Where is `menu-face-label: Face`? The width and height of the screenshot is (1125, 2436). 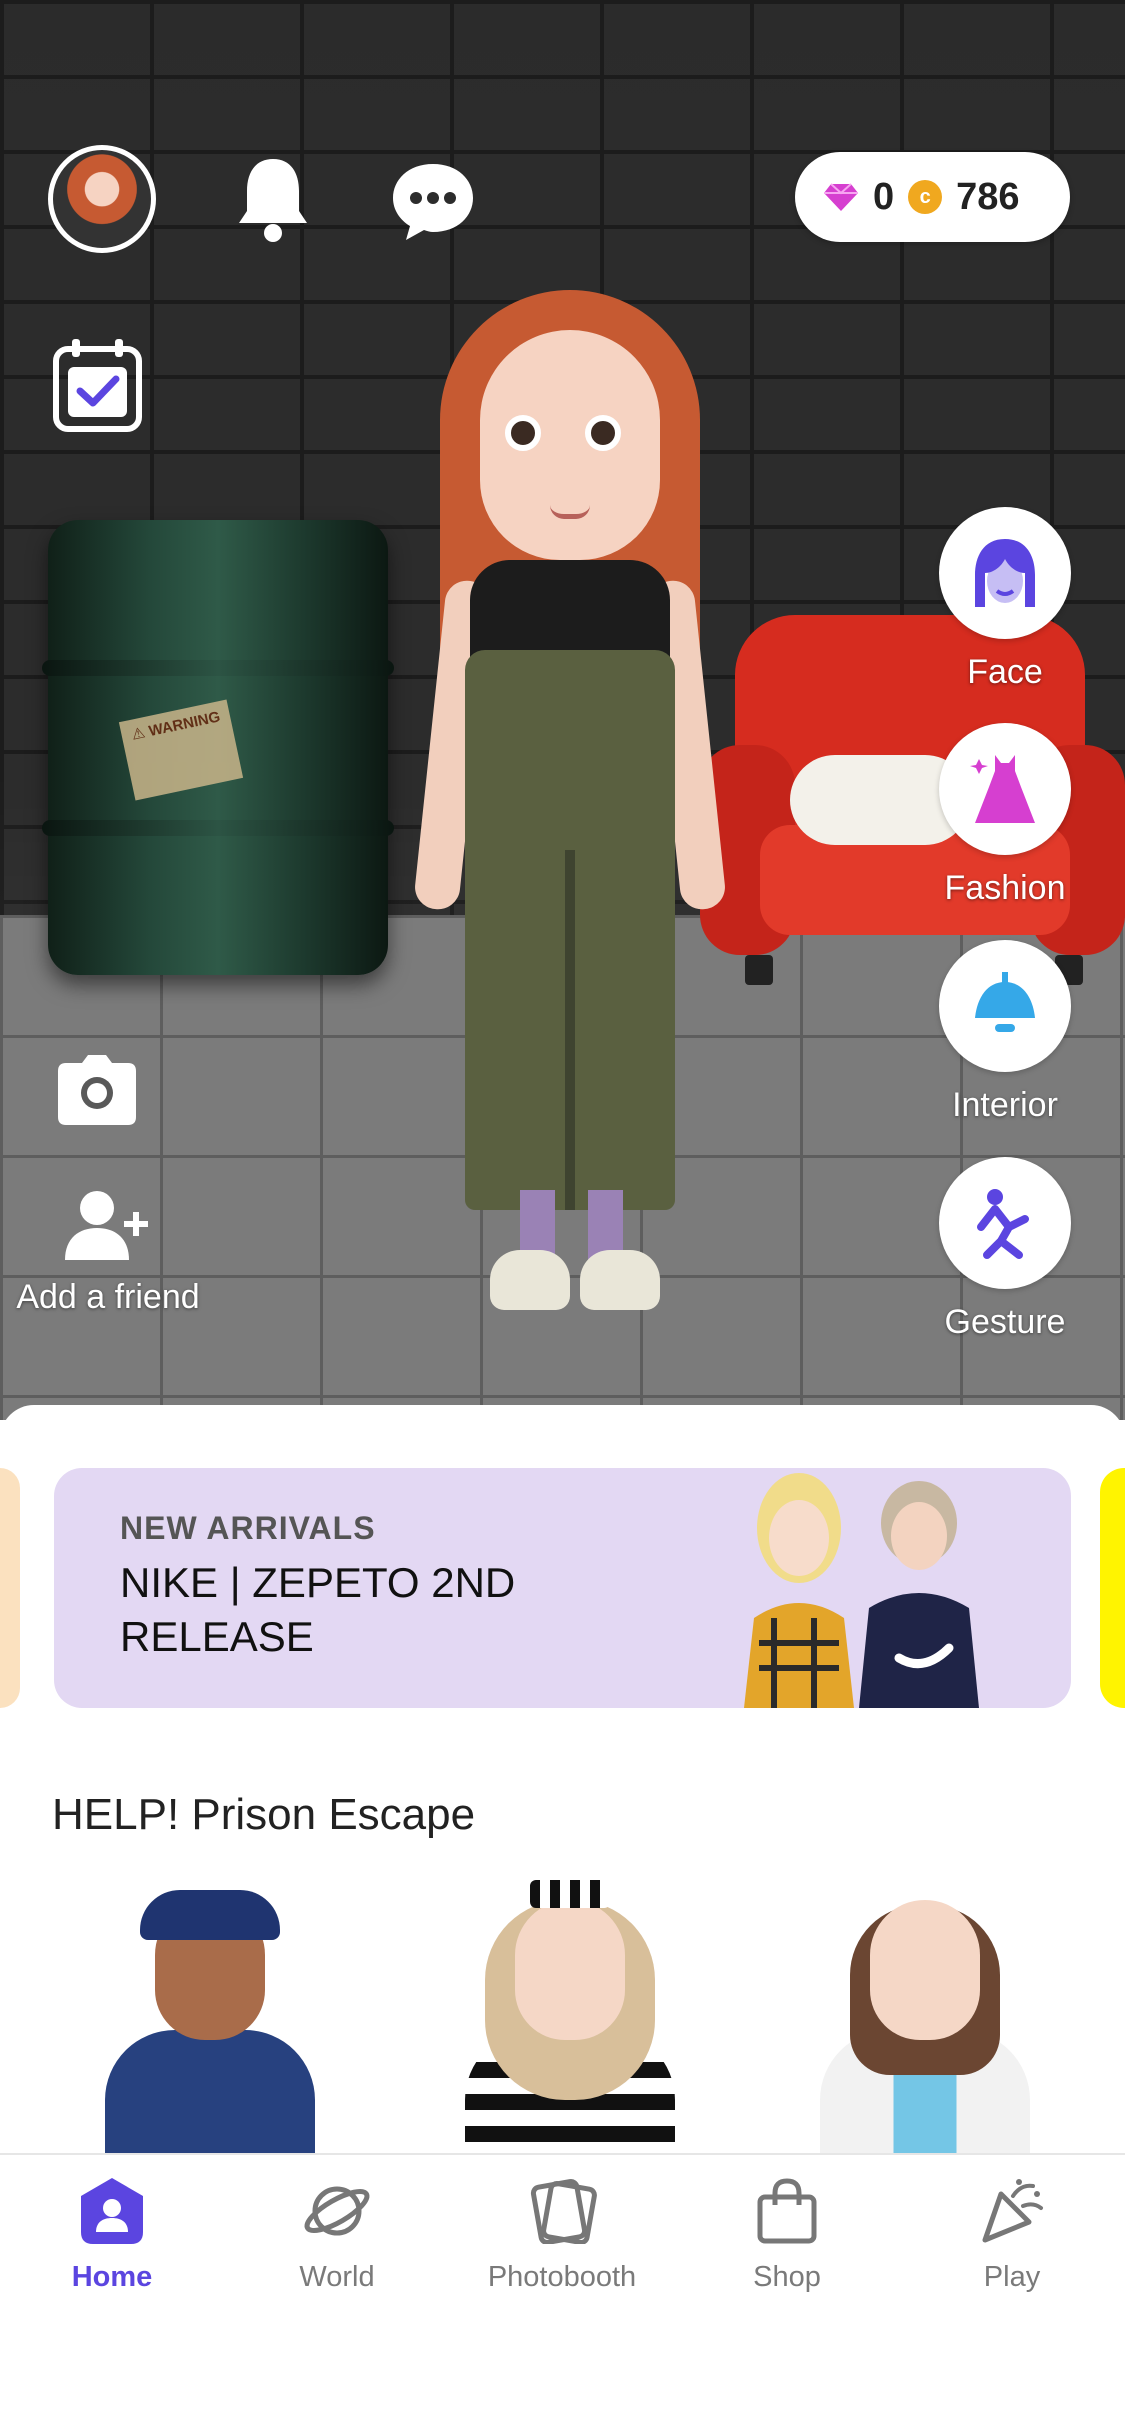
menu-face-label: Face is located at coordinates (1005, 672).